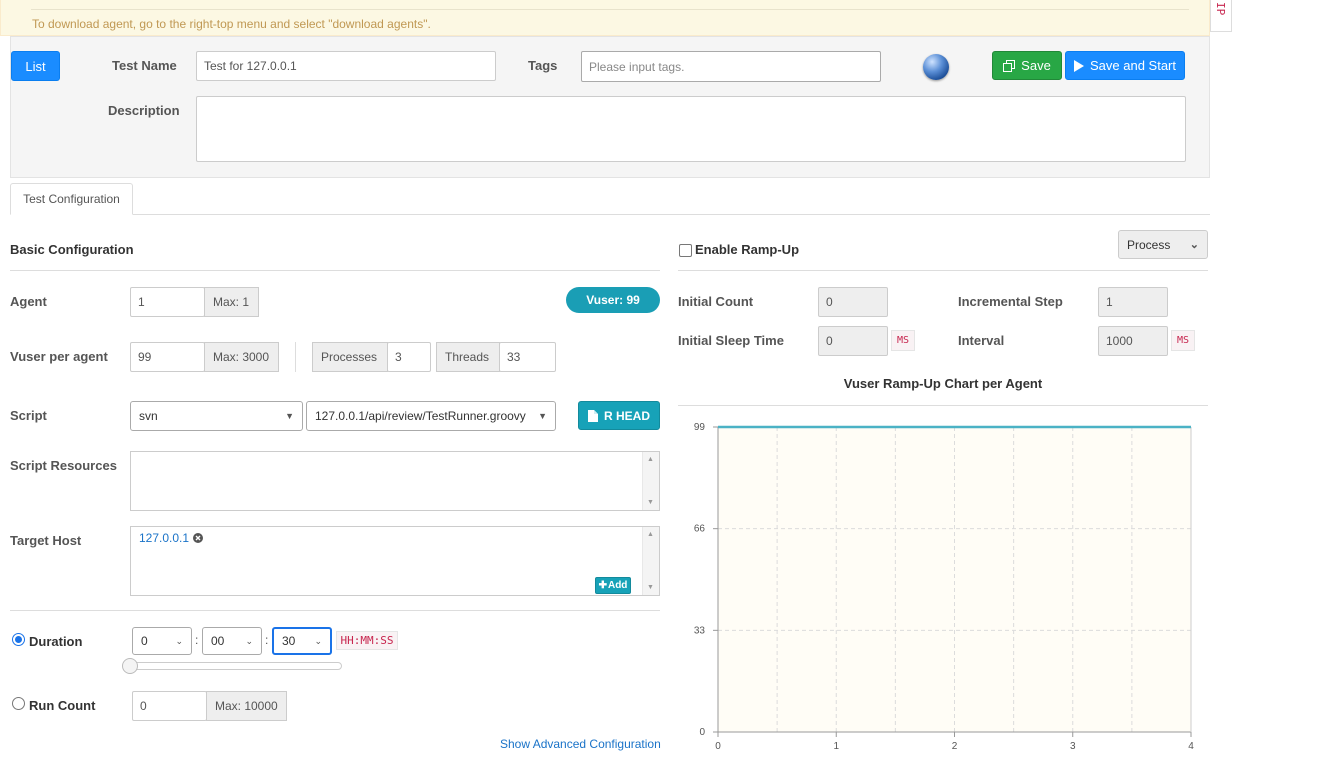 Image resolution: width=1330 pixels, height=759 pixels. What do you see at coordinates (246, 706) in the screenshot?
I see `run-count-max-addon: Max: 10000` at bounding box center [246, 706].